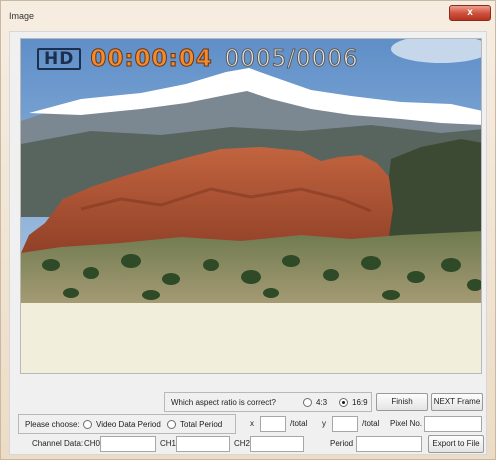  Describe the element at coordinates (223, 402) in the screenshot. I see `aspect-question: Which aspect ratio is correct?` at that location.